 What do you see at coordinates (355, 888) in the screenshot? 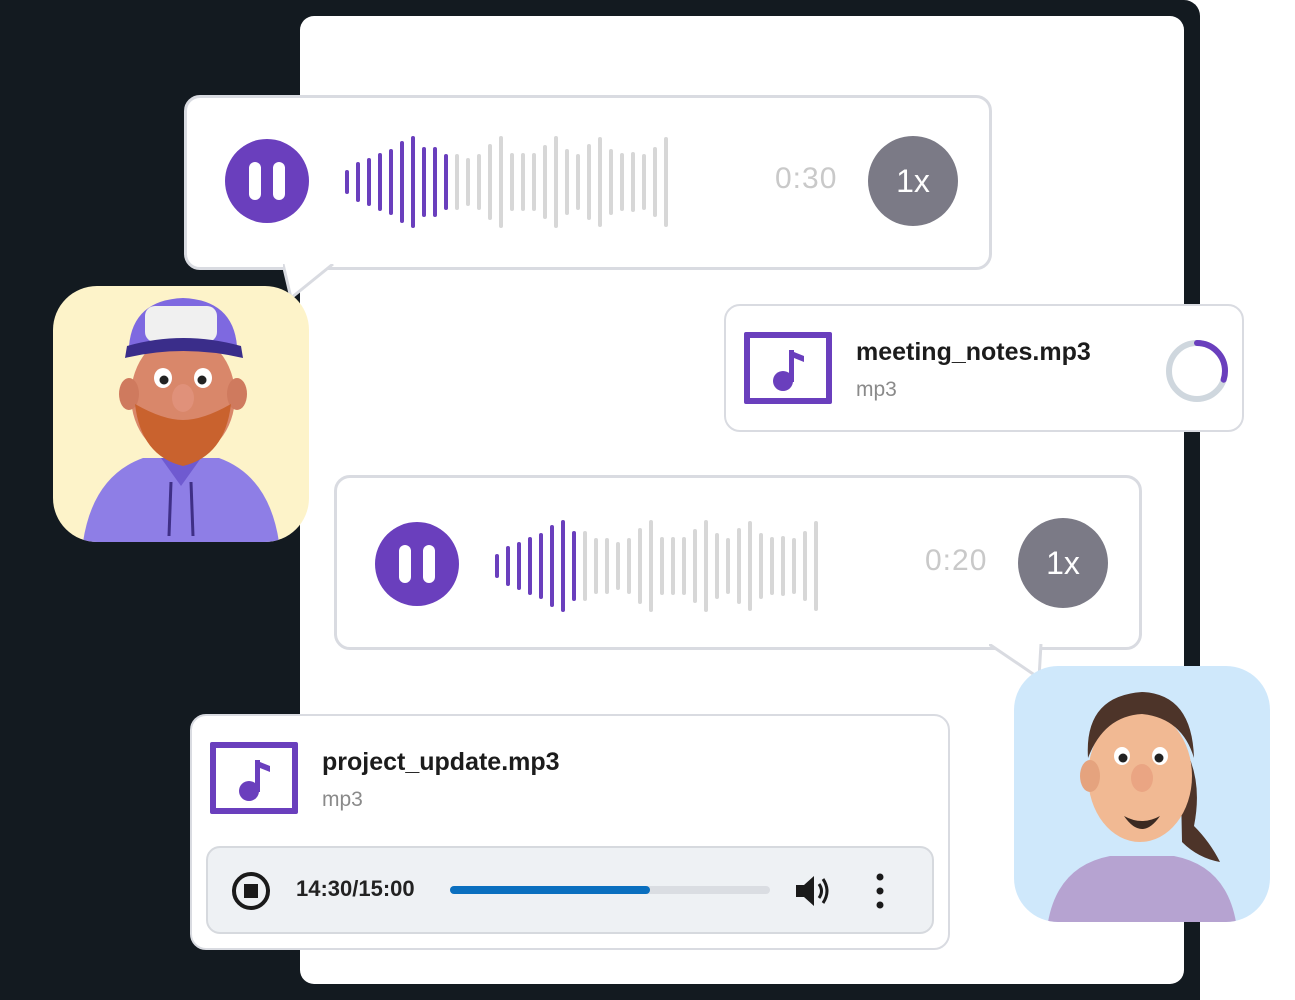
I see `playback-time: 14:30/15:00` at bounding box center [355, 888].